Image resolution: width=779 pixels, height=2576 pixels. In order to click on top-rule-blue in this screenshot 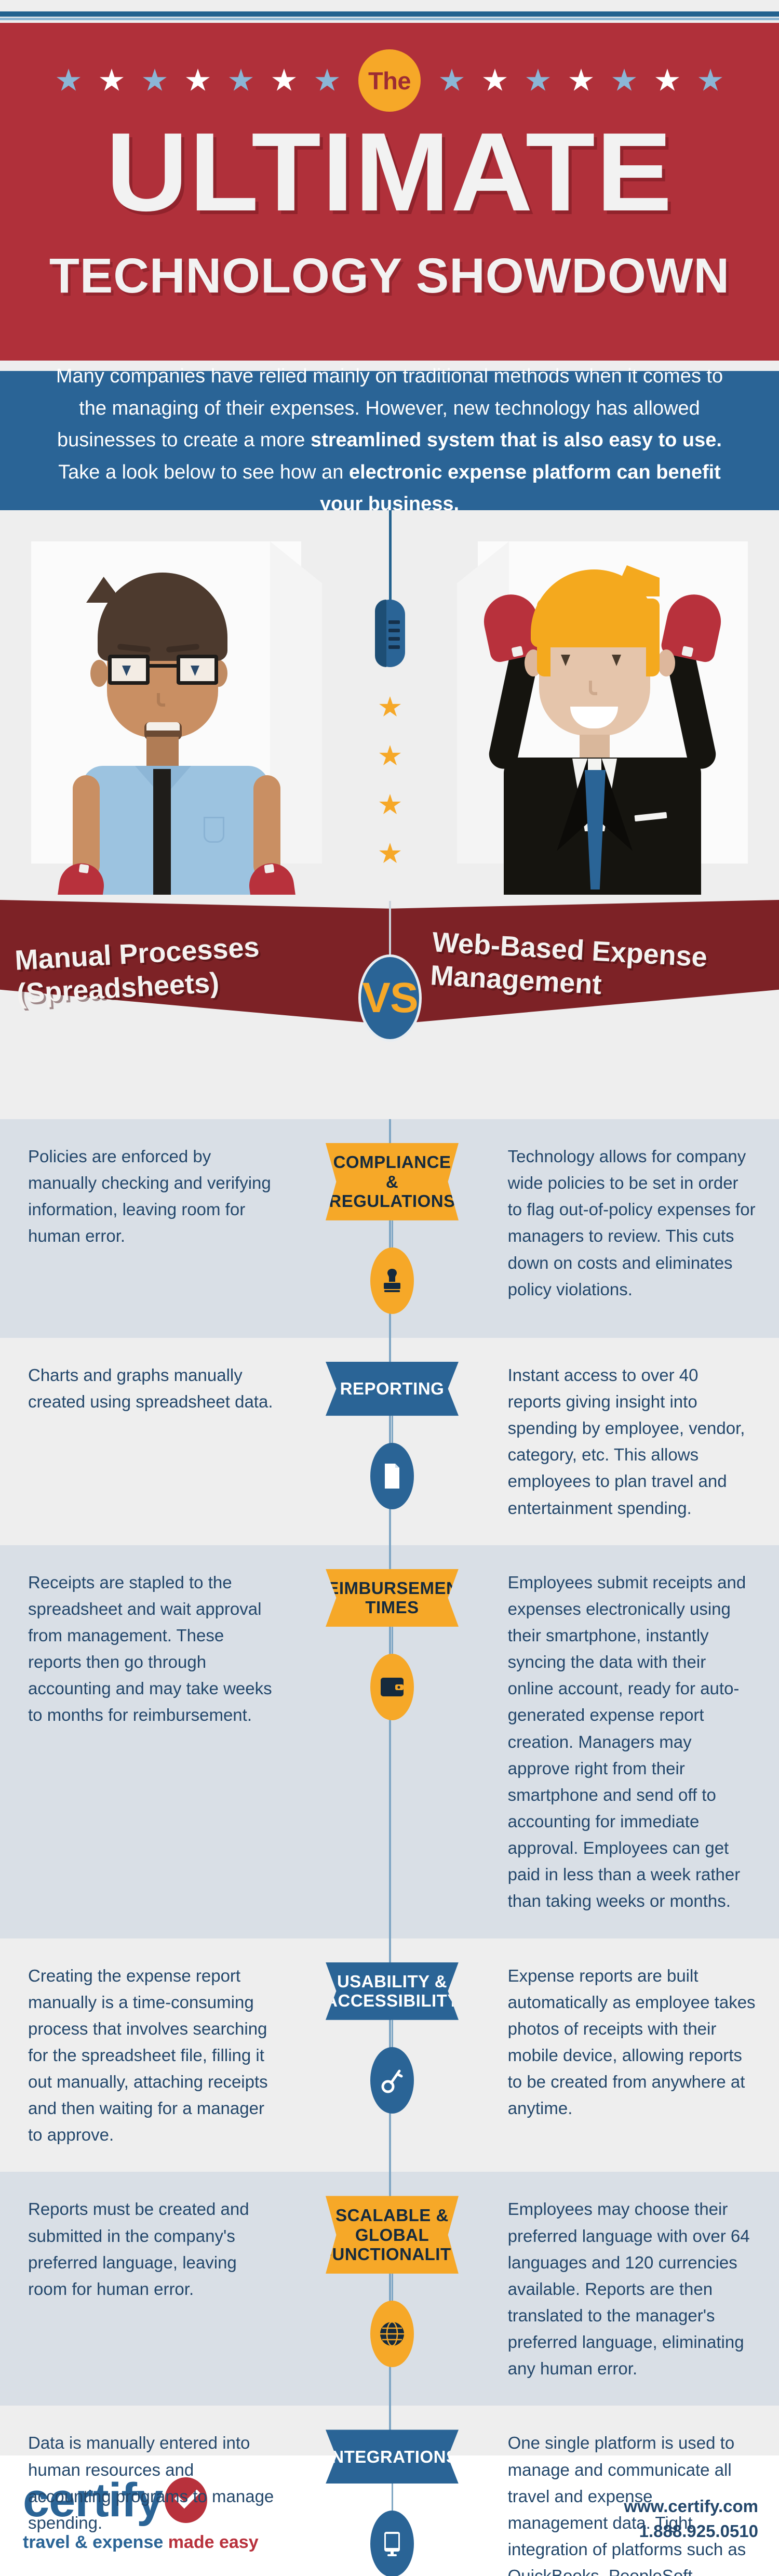, I will do `click(389, 14)`.